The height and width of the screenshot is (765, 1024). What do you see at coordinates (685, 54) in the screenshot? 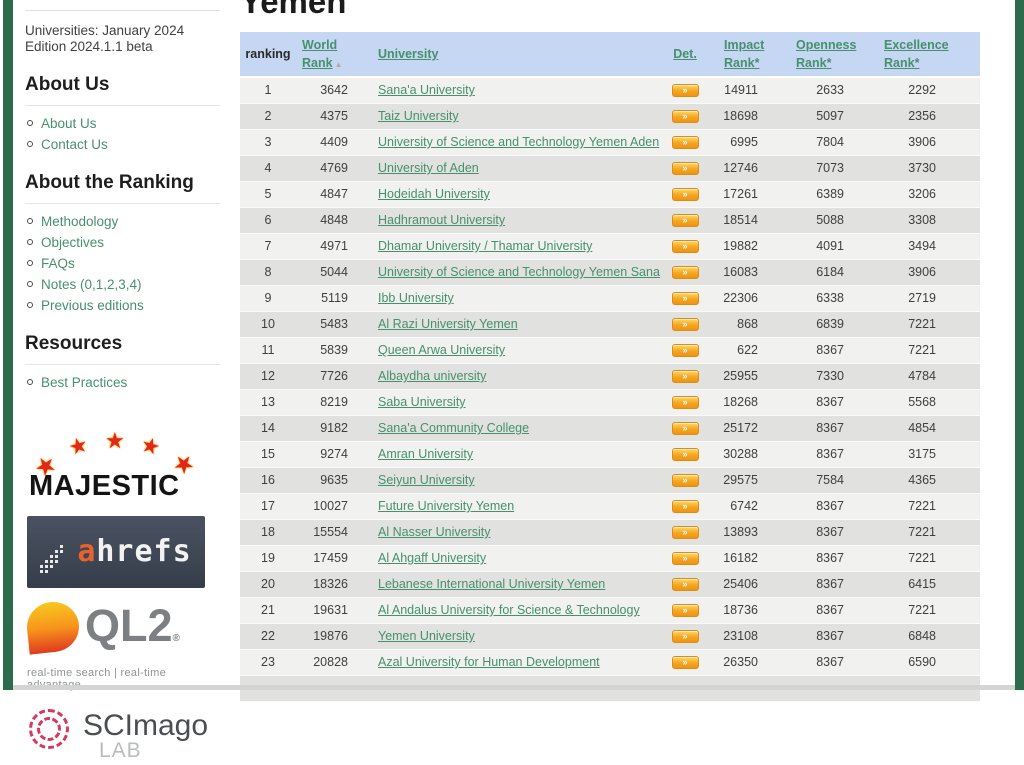
I see `header-det: Det.` at bounding box center [685, 54].